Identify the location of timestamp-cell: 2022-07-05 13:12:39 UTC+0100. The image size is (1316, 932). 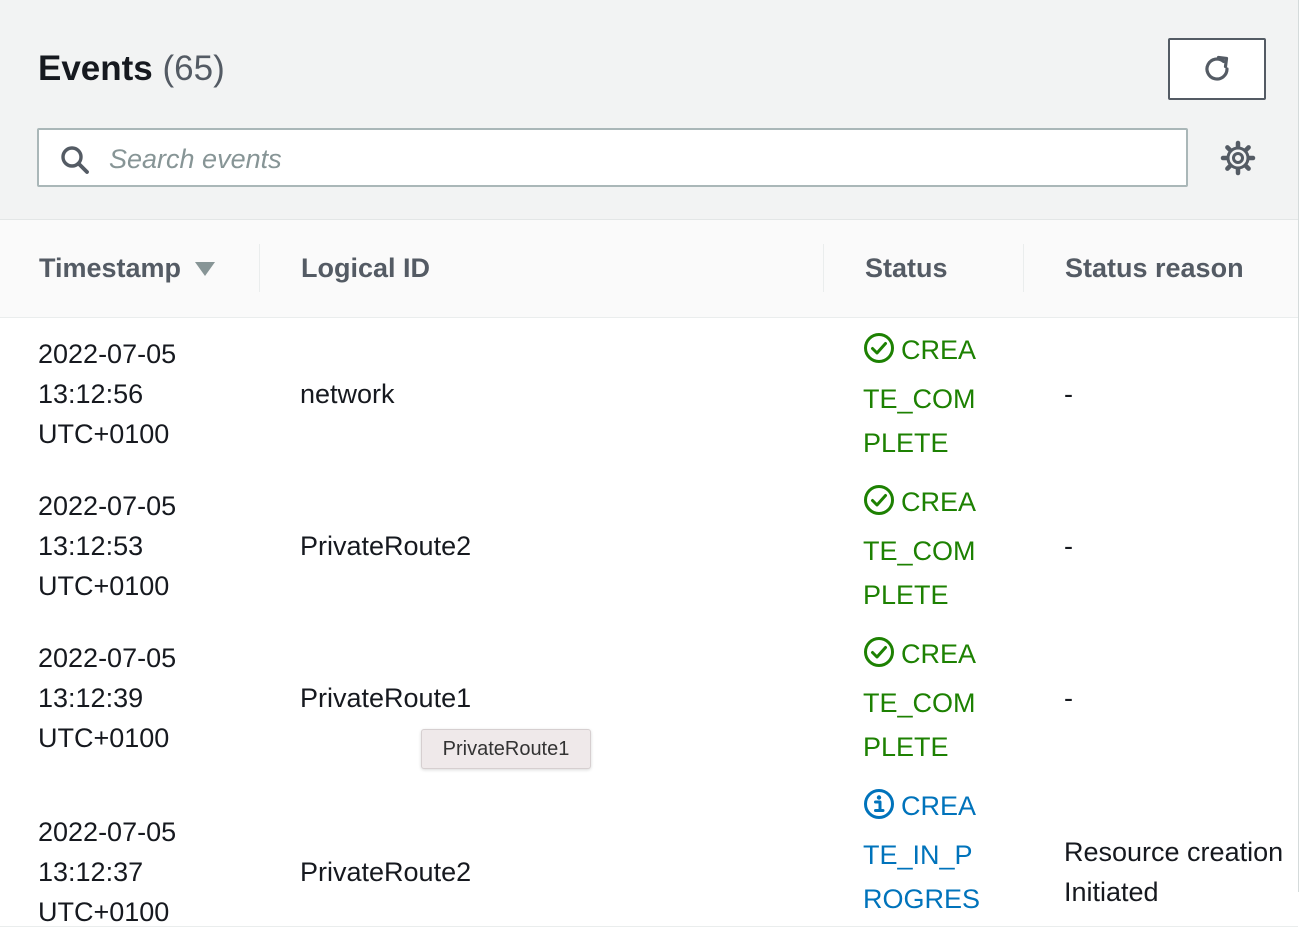
(107, 698).